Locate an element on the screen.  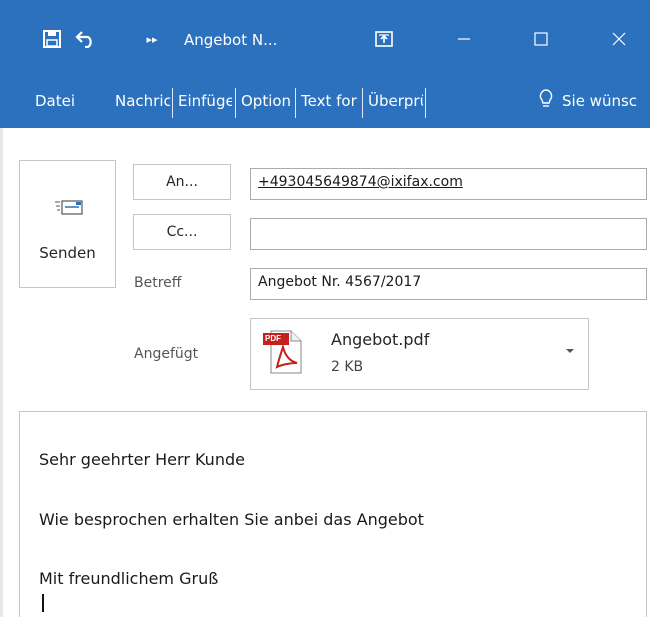
attachment-size: 2 KB is located at coordinates (347, 367).